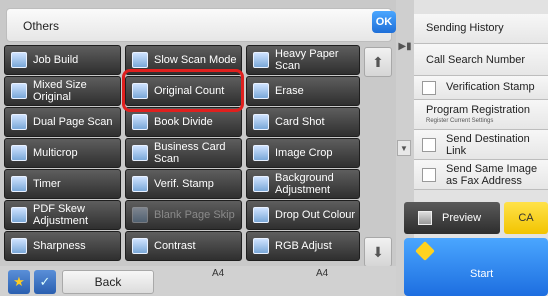 This screenshot has height=296, width=548. I want to click on sending-history-item: Sending History, so click(481, 29).